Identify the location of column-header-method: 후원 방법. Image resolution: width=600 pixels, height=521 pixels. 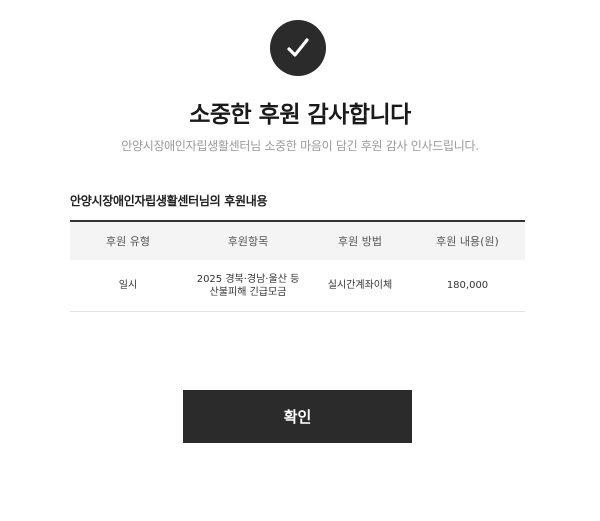
(360, 240).